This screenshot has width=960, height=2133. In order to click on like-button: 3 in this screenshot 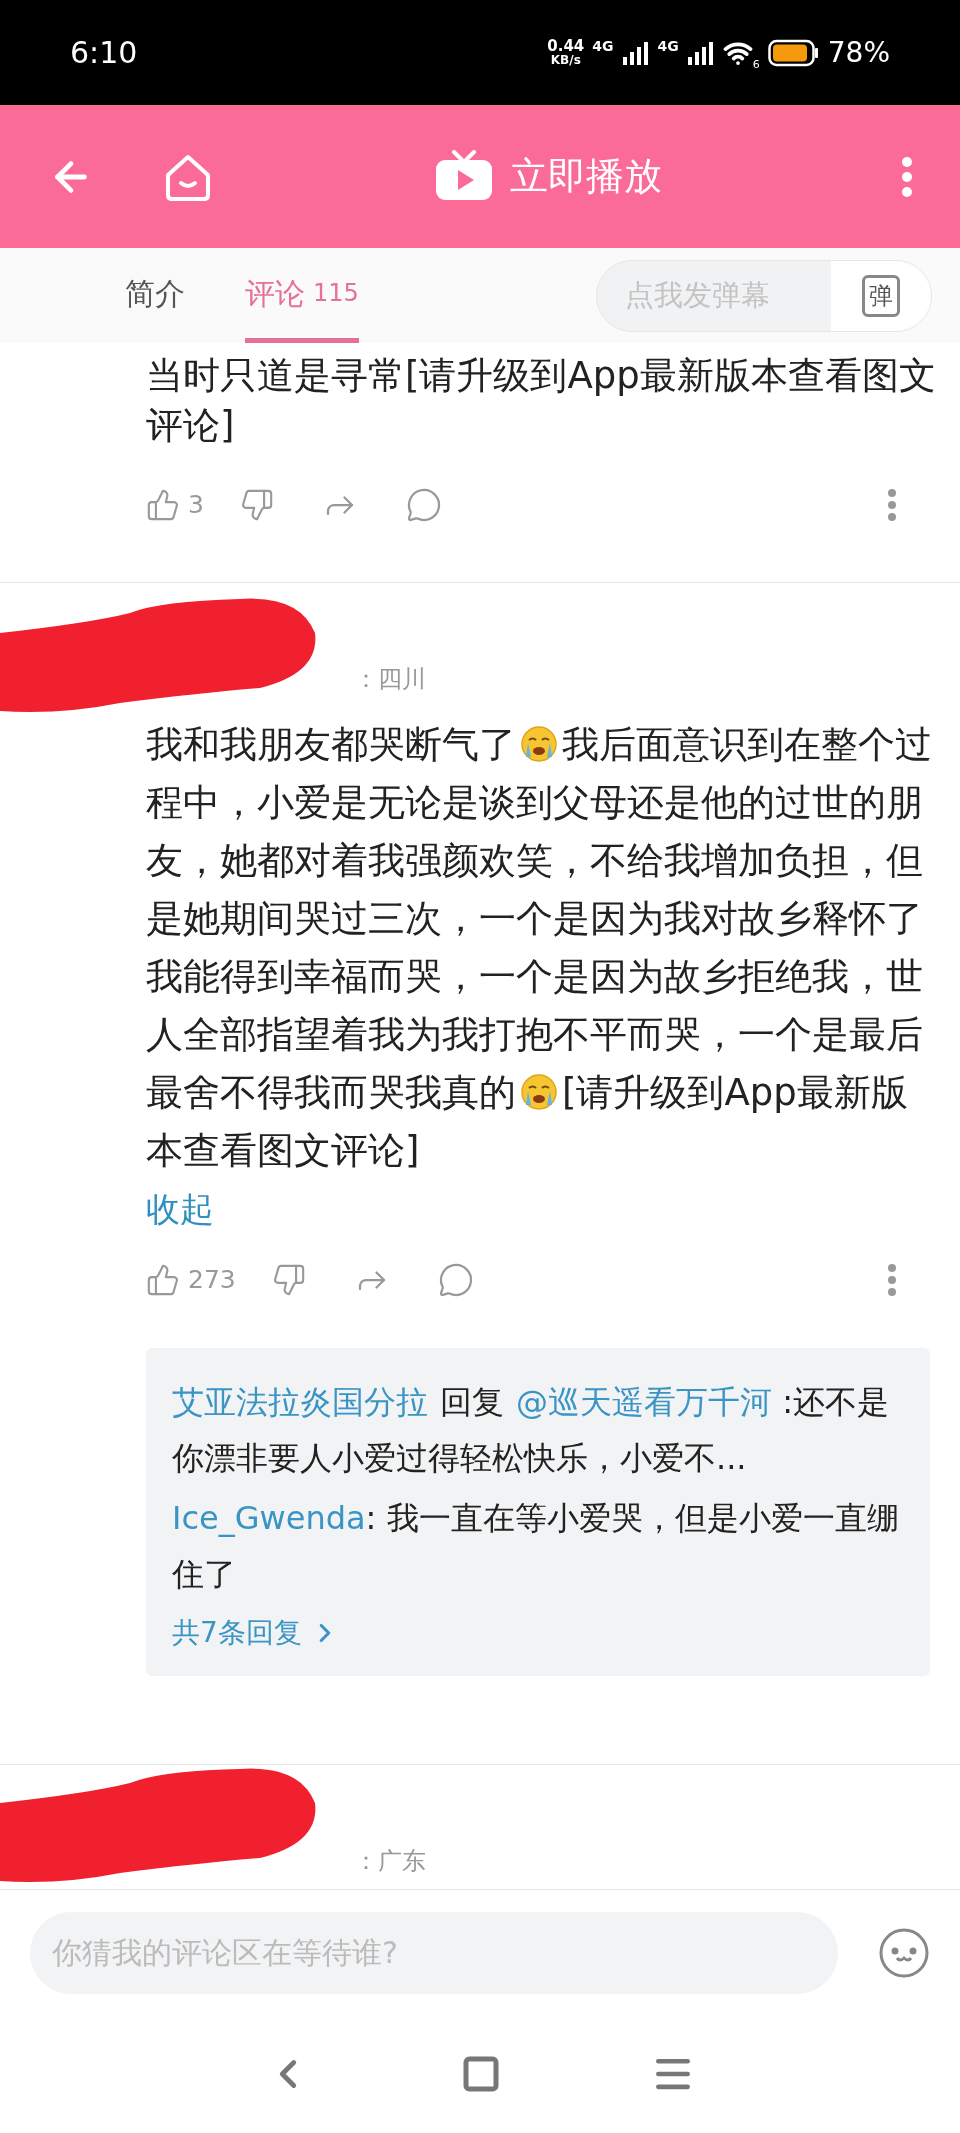, I will do `click(175, 505)`.